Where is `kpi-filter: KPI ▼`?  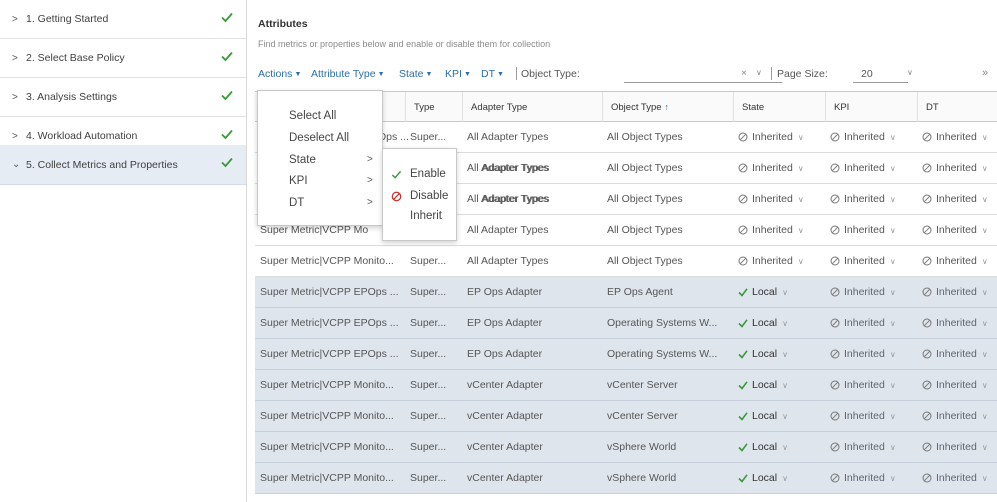
kpi-filter: KPI ▼ is located at coordinates (458, 74).